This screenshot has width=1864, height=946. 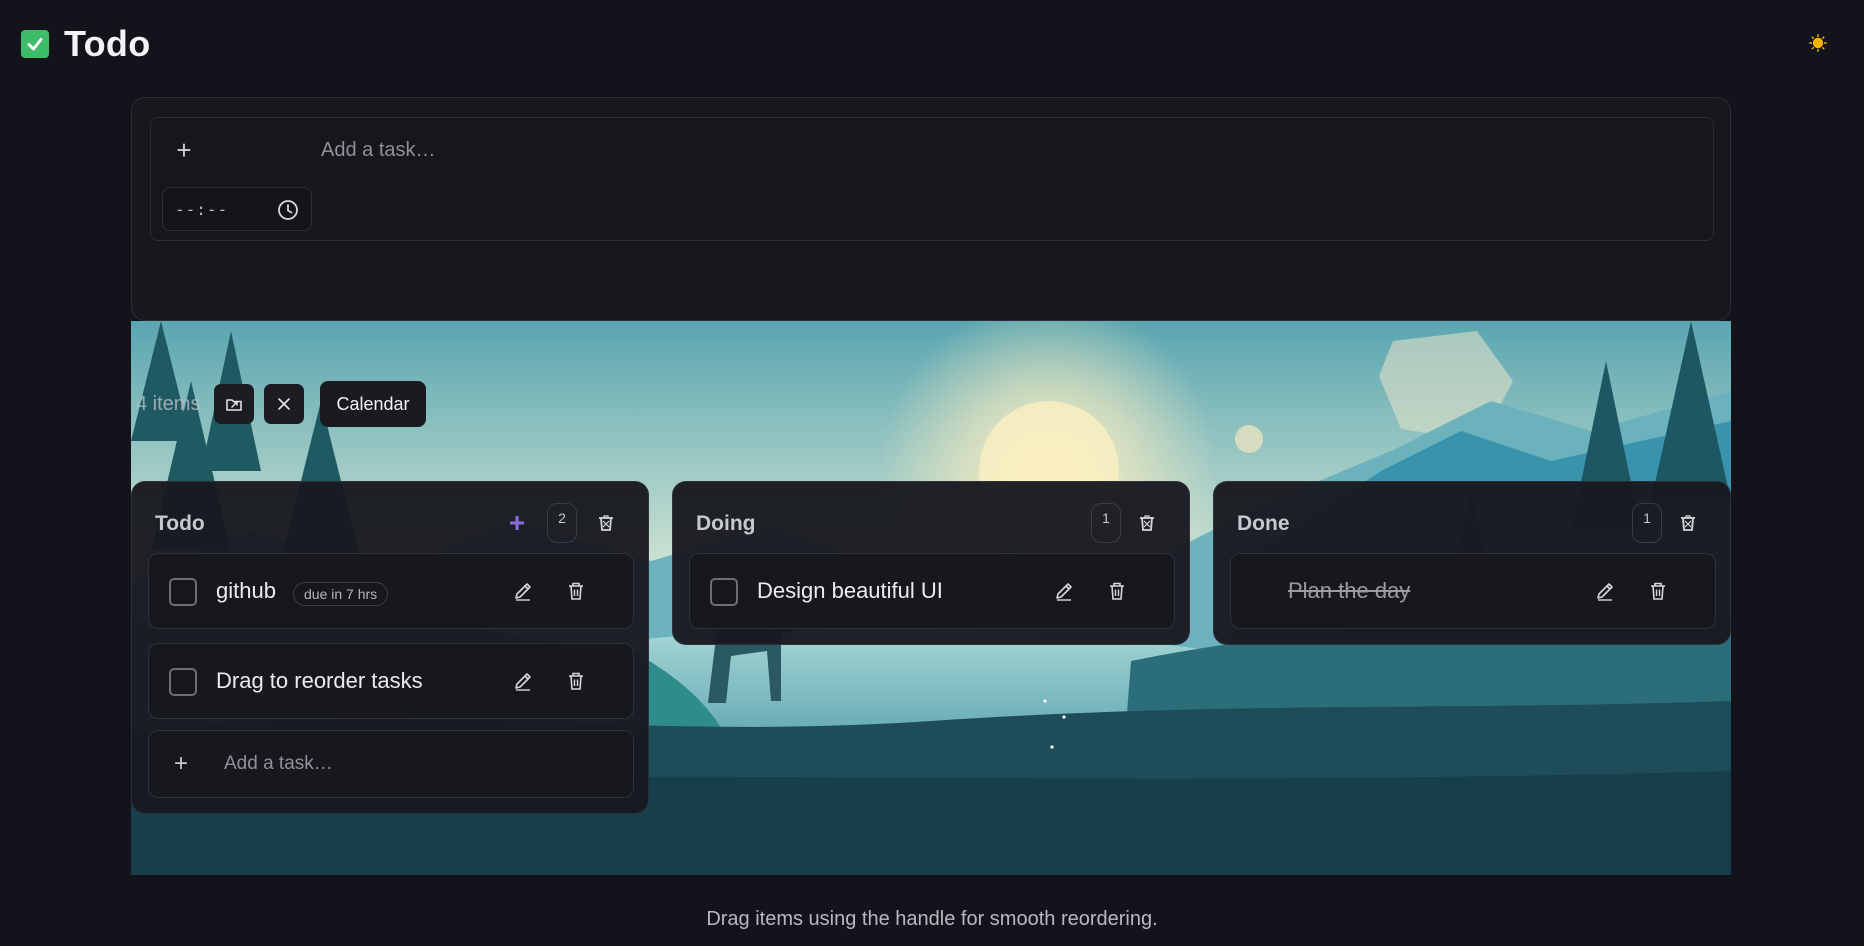 I want to click on time-value: --:--, so click(x=202, y=209).